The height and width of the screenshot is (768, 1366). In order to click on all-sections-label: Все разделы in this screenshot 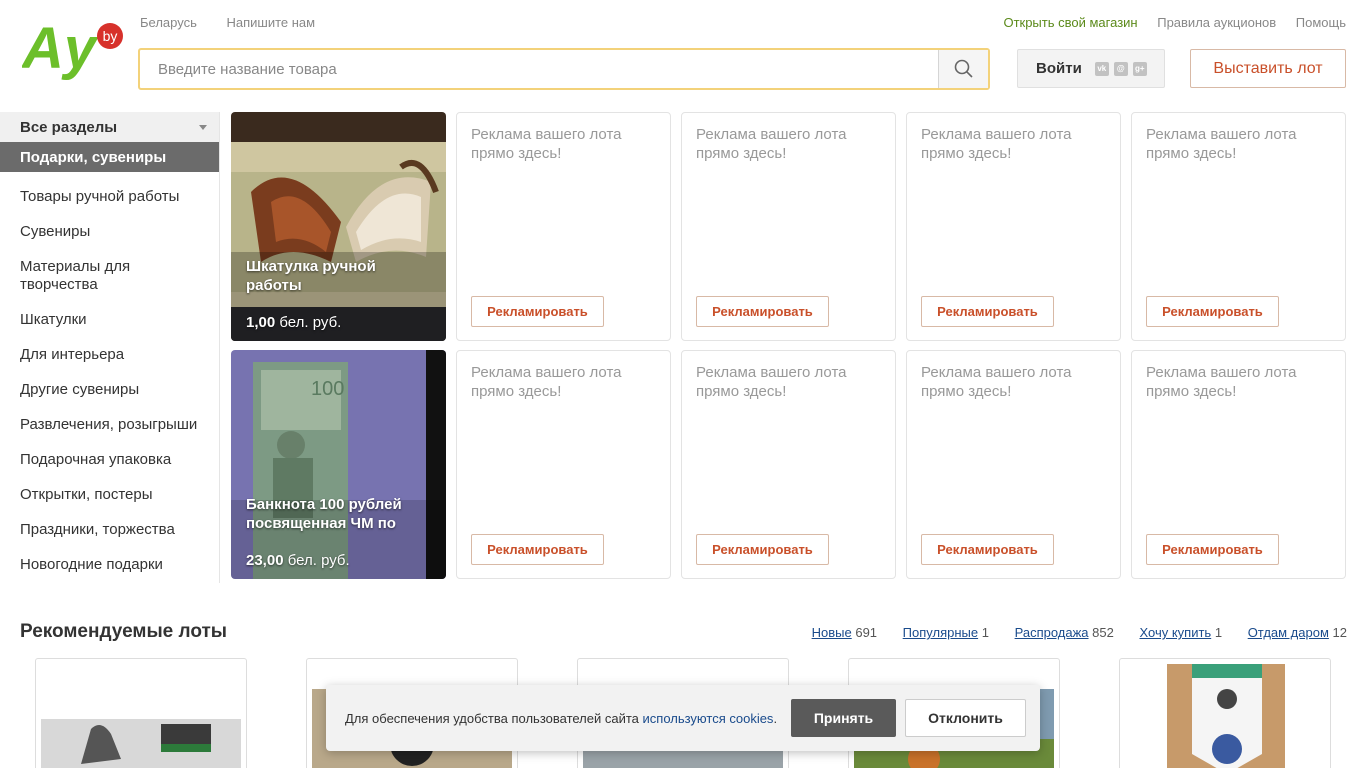, I will do `click(69, 127)`.